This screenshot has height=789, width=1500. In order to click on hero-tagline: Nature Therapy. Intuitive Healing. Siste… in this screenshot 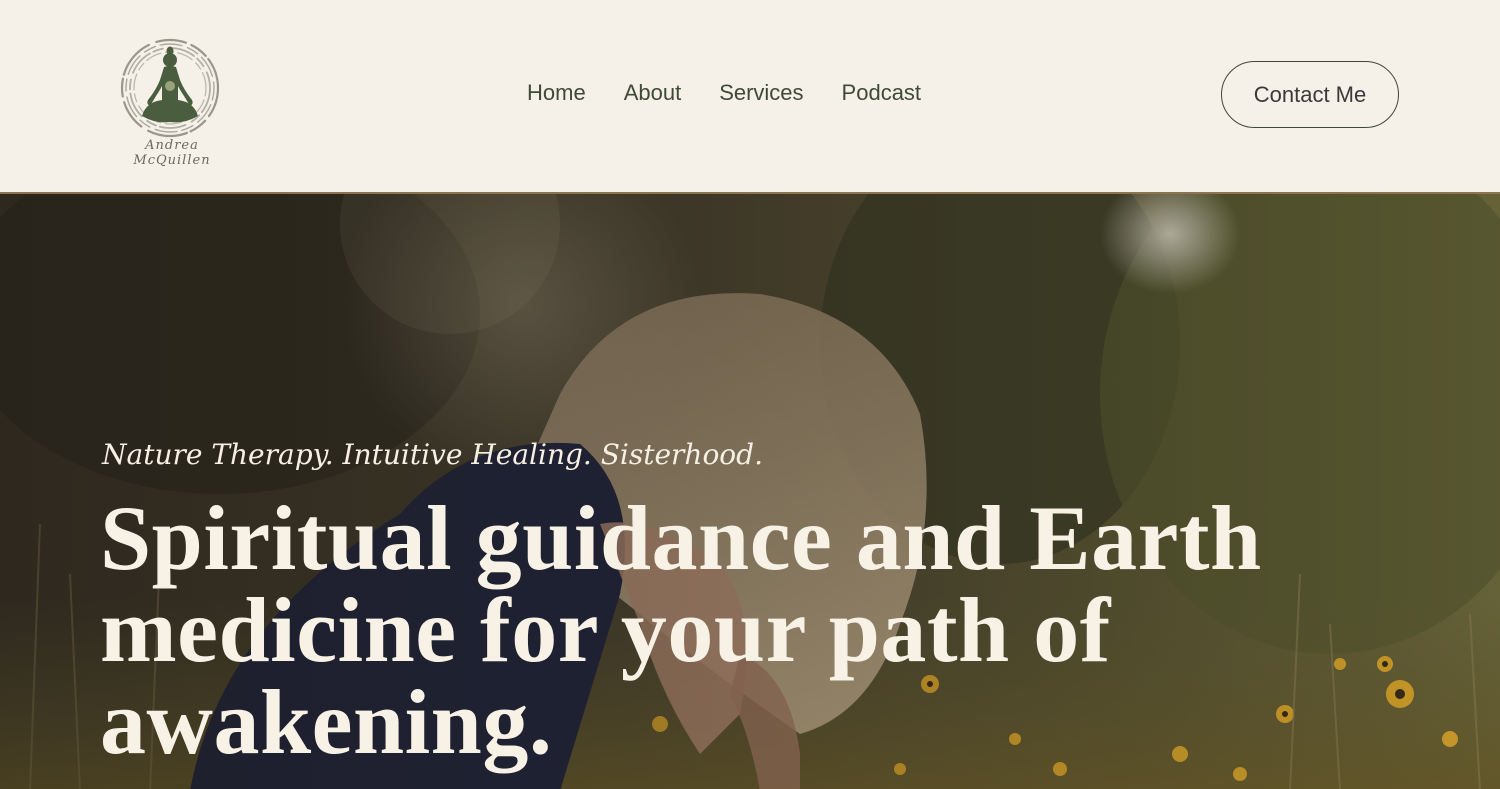, I will do `click(432, 454)`.